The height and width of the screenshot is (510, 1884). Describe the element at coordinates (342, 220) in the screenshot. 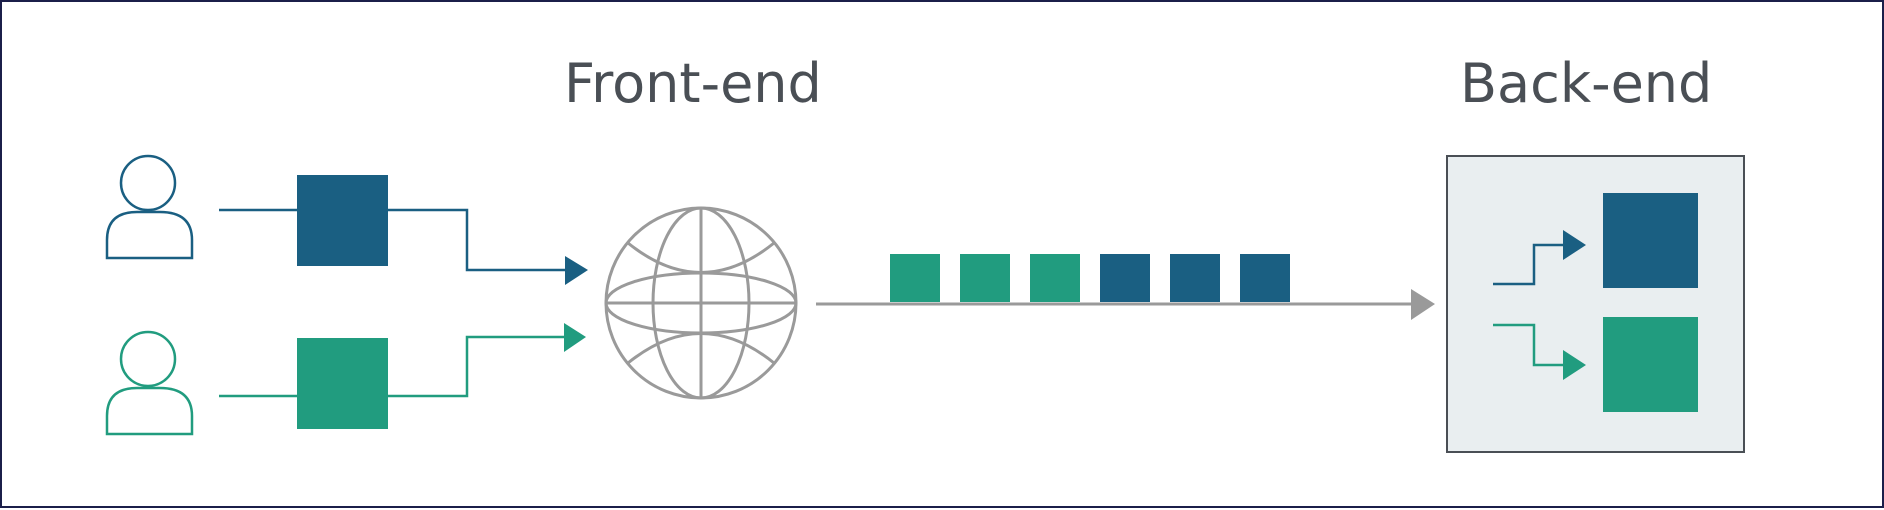

I see `request-packet-top` at that location.